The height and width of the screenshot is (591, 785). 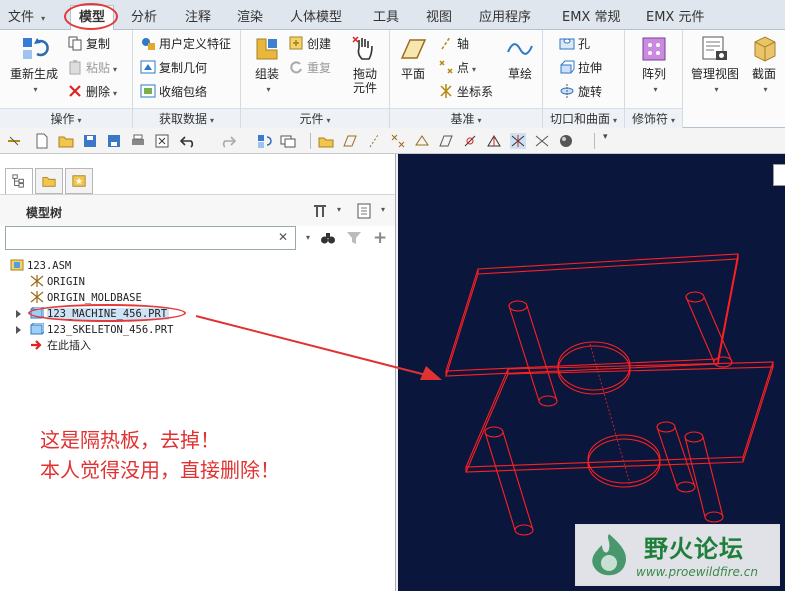 What do you see at coordinates (148, 67) in the screenshot?
I see `copy-geometry-icon` at bounding box center [148, 67].